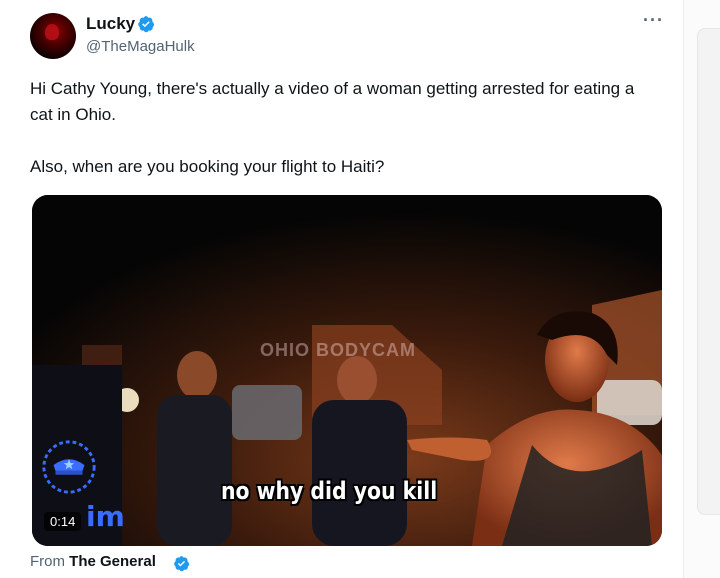 The height and width of the screenshot is (578, 720). I want to click on avatar, so click(53, 36).